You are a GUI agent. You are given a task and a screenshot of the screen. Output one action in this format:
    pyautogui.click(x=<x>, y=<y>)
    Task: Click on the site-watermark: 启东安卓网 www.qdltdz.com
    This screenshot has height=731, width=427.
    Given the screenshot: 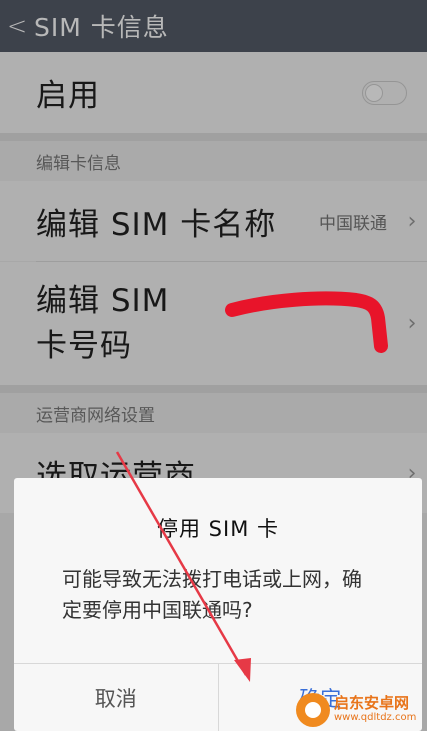 What is the action you would take?
    pyautogui.click(x=361, y=709)
    